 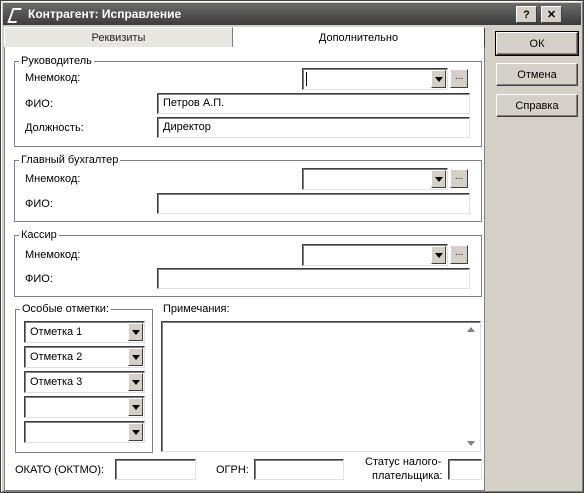 What do you see at coordinates (232, 470) in the screenshot?
I see `ogrn-label: ОГРН:` at bounding box center [232, 470].